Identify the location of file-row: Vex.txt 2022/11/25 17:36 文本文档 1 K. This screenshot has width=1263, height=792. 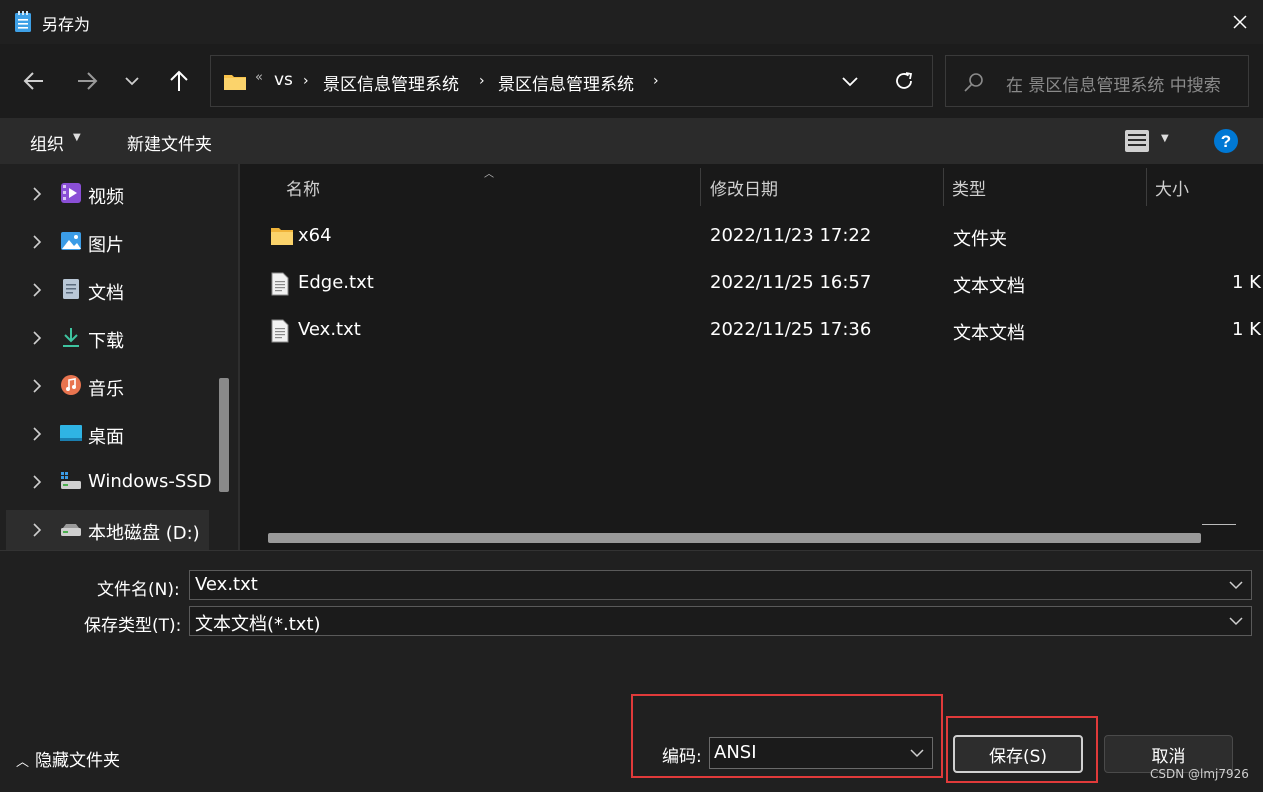
(751, 331).